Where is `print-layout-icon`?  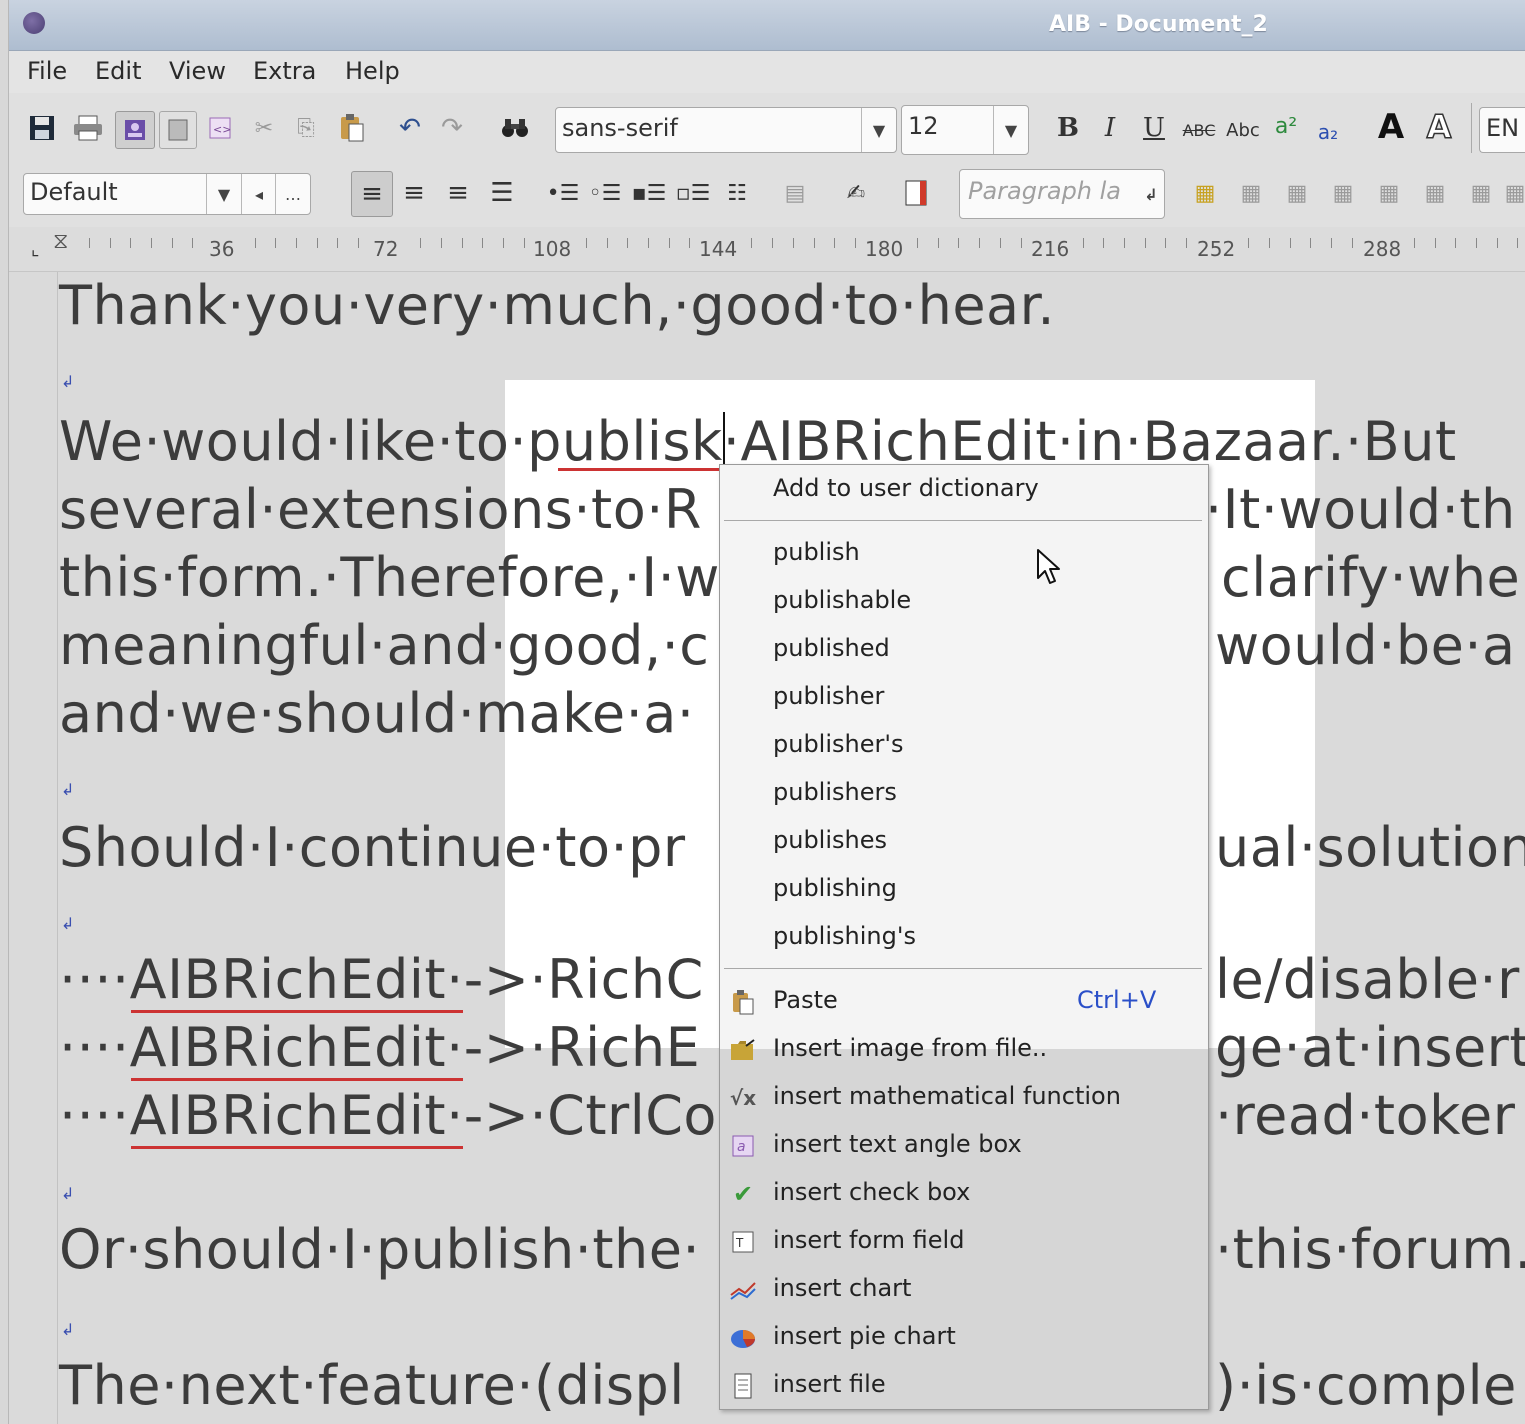
print-layout-icon is located at coordinates (135, 130).